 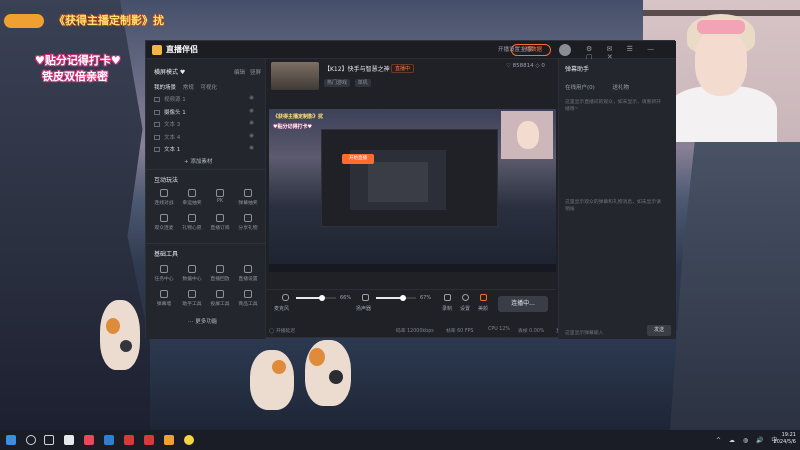 What do you see at coordinates (525, 66) in the screenshot?
I see `stream-stats: ♡ 858814 ◇ 0` at bounding box center [525, 66].